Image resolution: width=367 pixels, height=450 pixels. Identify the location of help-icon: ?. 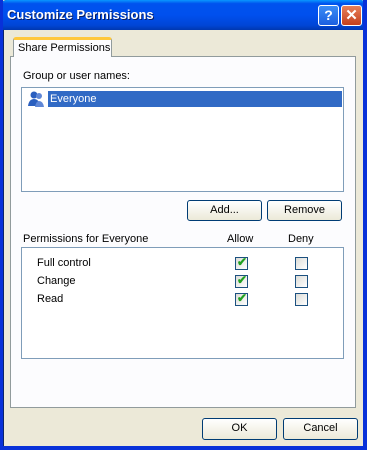
(328, 15).